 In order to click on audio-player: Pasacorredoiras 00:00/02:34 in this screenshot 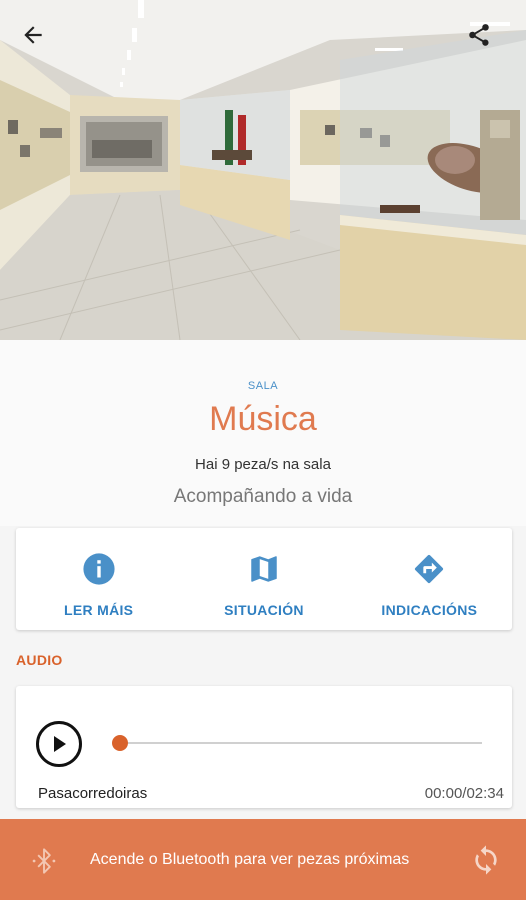, I will do `click(264, 747)`.